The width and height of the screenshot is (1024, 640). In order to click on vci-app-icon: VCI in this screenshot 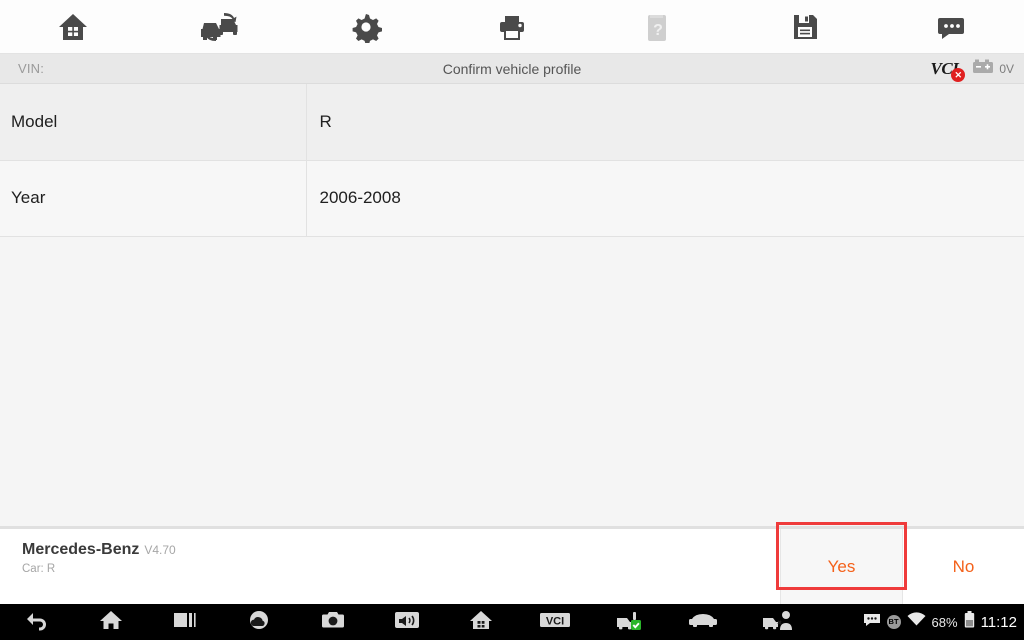, I will do `click(555, 622)`.